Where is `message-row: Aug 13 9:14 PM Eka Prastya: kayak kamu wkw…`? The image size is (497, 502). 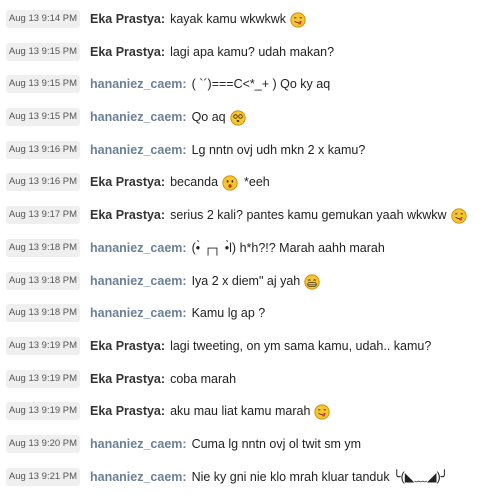 message-row: Aug 13 9:14 PM Eka Prastya: kayak kamu wkw… is located at coordinates (248, 20).